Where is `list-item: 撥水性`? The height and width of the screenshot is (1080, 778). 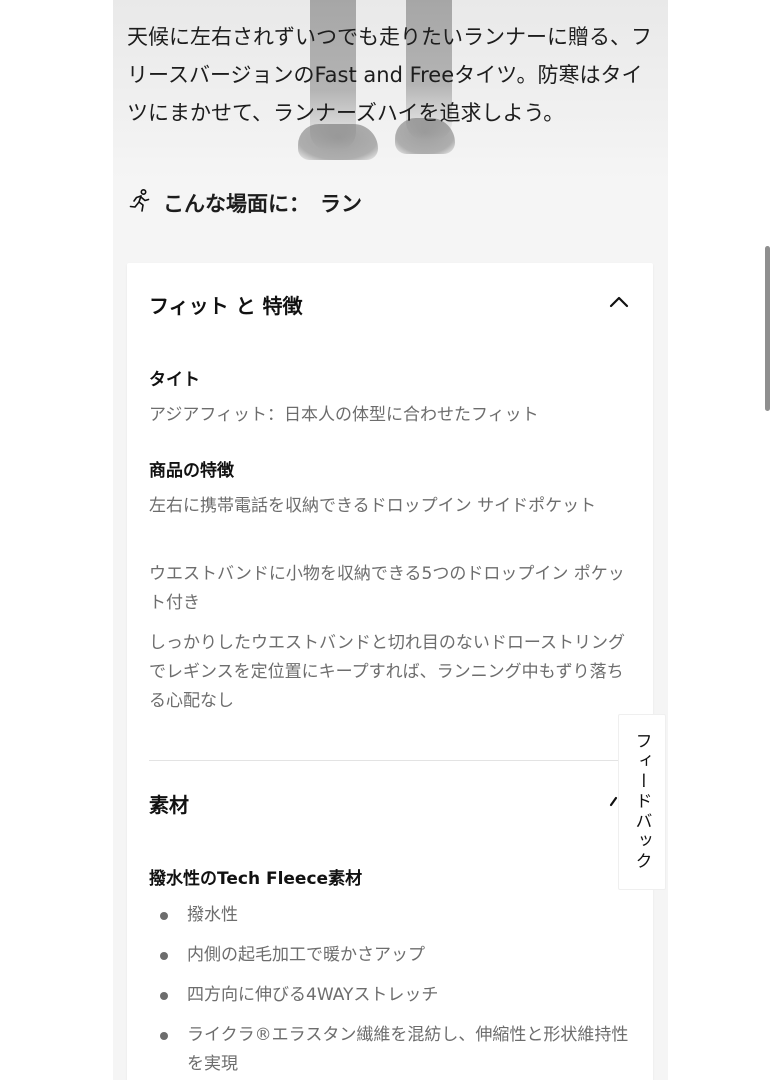
list-item: 撥水性 is located at coordinates (397, 915).